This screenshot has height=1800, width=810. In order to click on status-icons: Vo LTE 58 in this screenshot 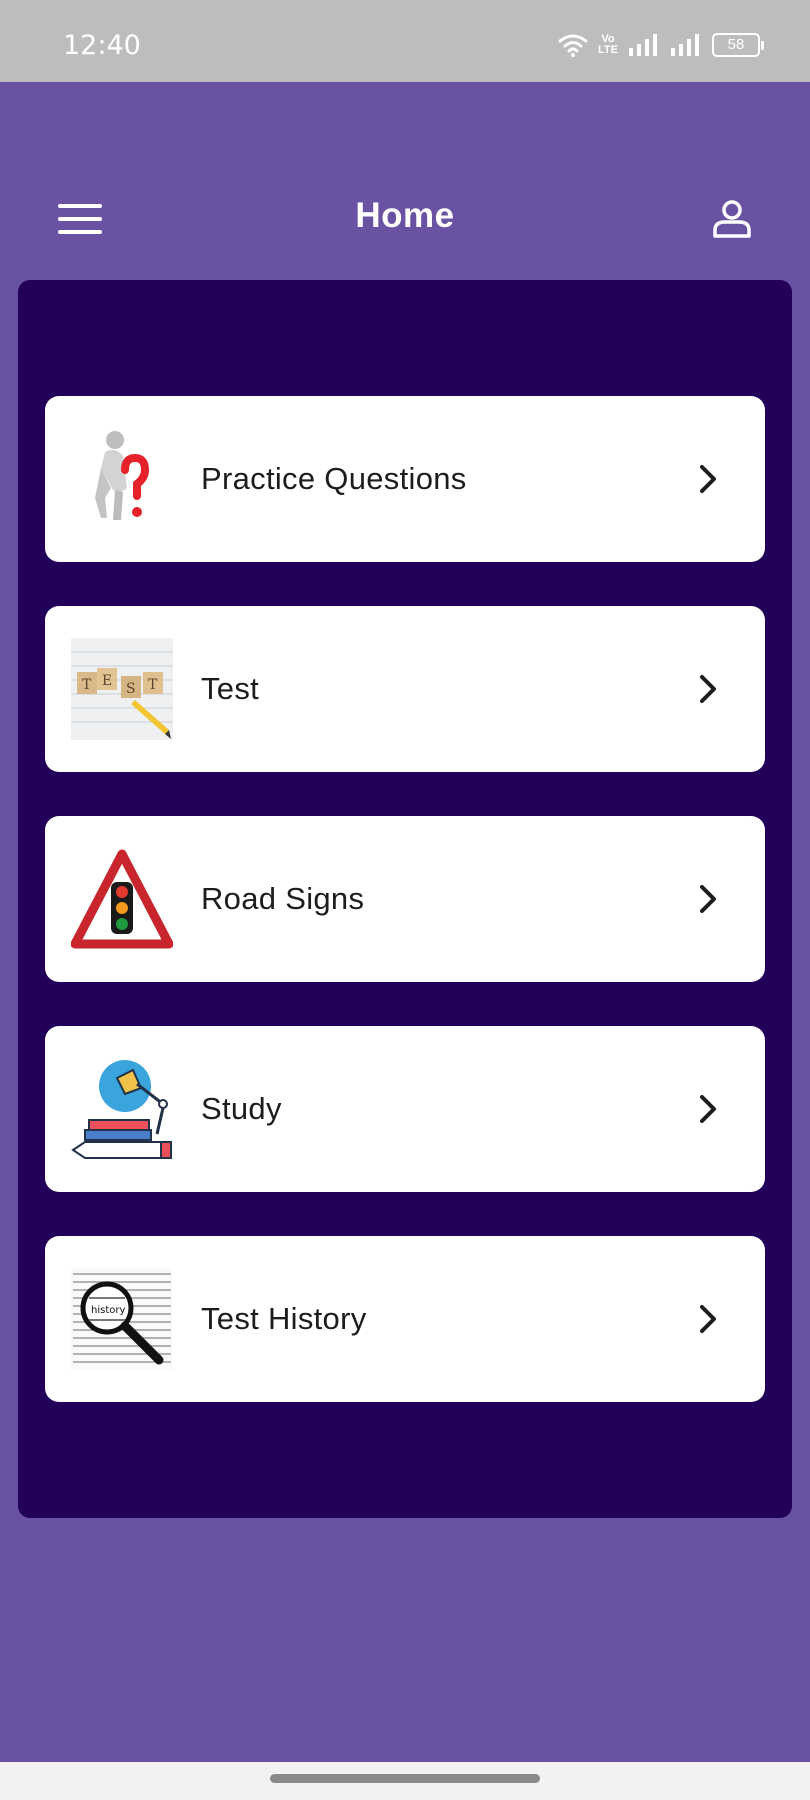, I will do `click(661, 45)`.